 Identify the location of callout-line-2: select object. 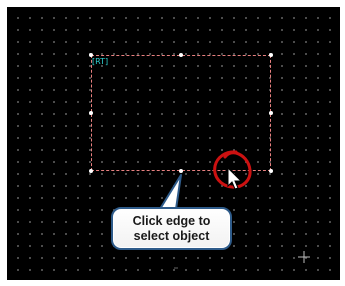
(171, 235).